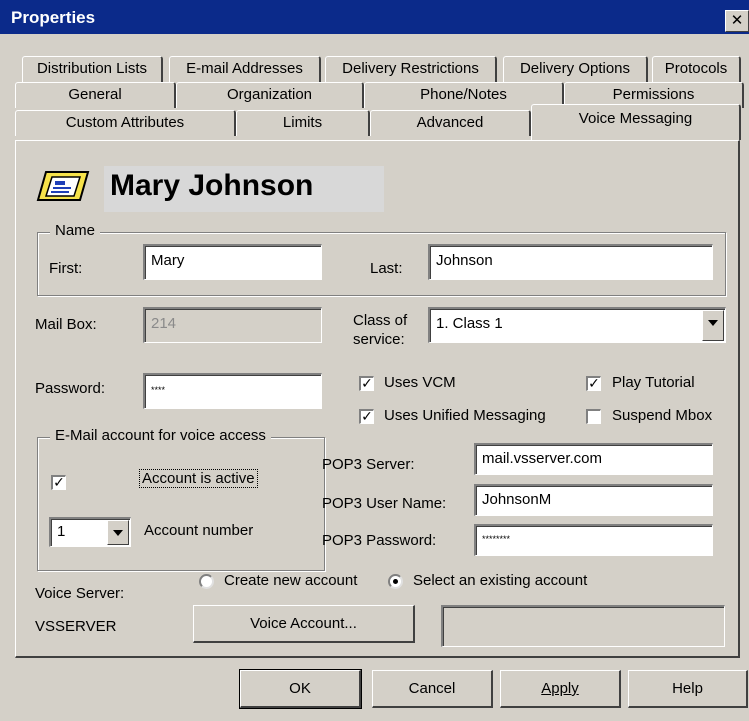 This screenshot has width=749, height=721. Describe the element at coordinates (58, 482) in the screenshot. I see `account-active-checkbox: ✓` at that location.